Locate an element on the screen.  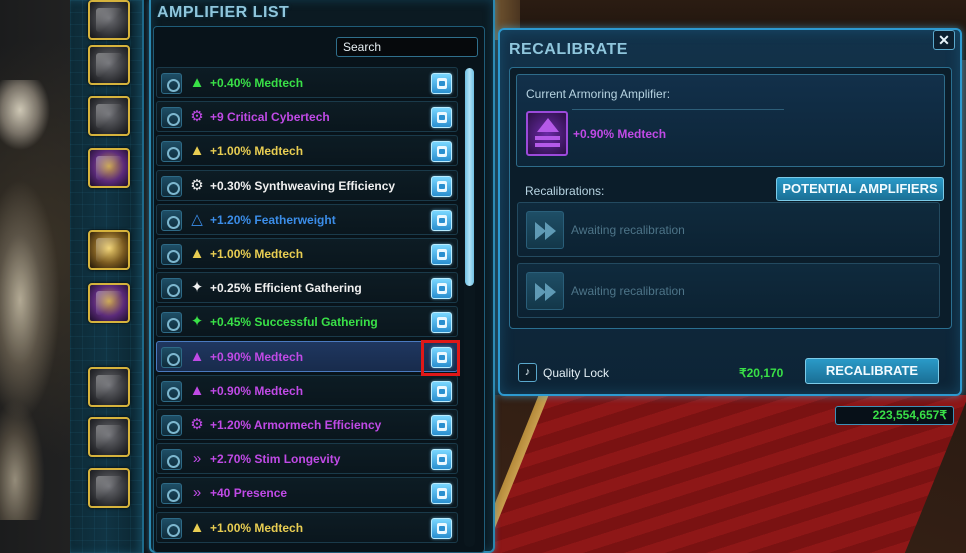
equipment-slot-chest is located at coordinates (109, 65).